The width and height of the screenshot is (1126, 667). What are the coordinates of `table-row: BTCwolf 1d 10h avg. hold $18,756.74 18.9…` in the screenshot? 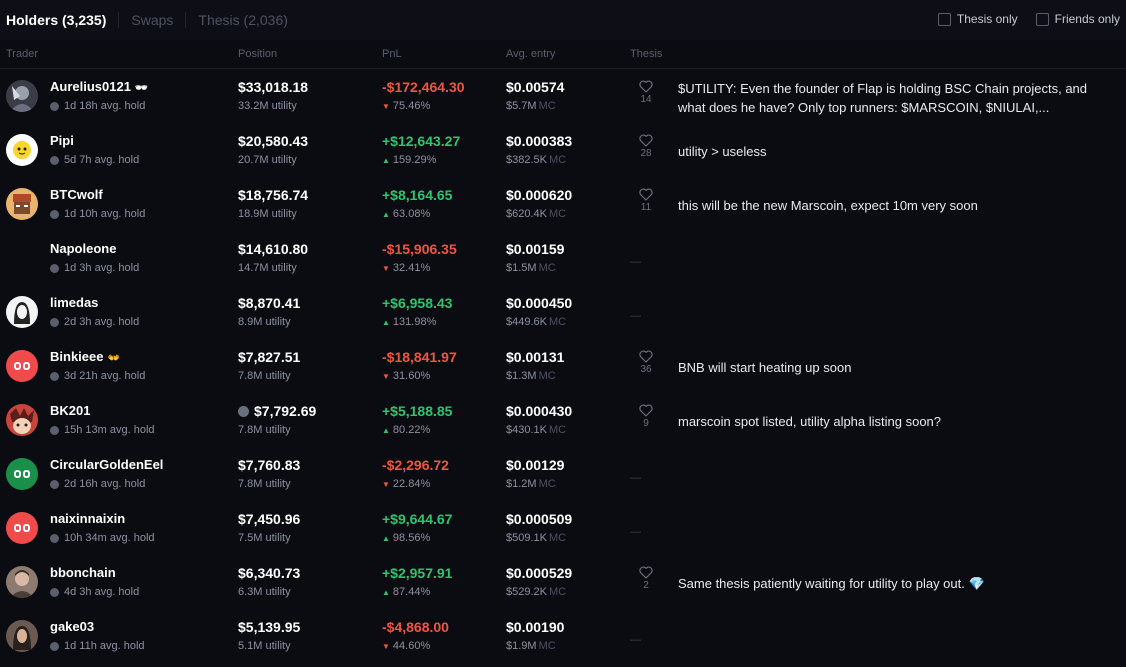 It's located at (563, 205).